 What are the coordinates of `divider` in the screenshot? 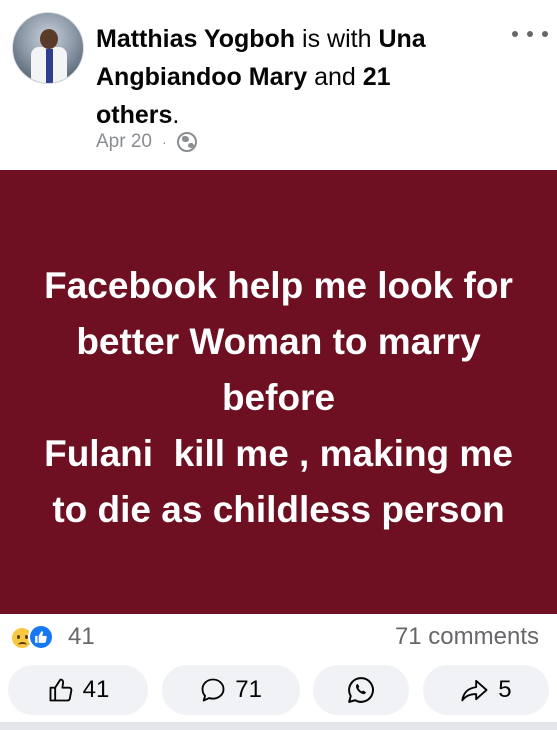 It's located at (278, 726).